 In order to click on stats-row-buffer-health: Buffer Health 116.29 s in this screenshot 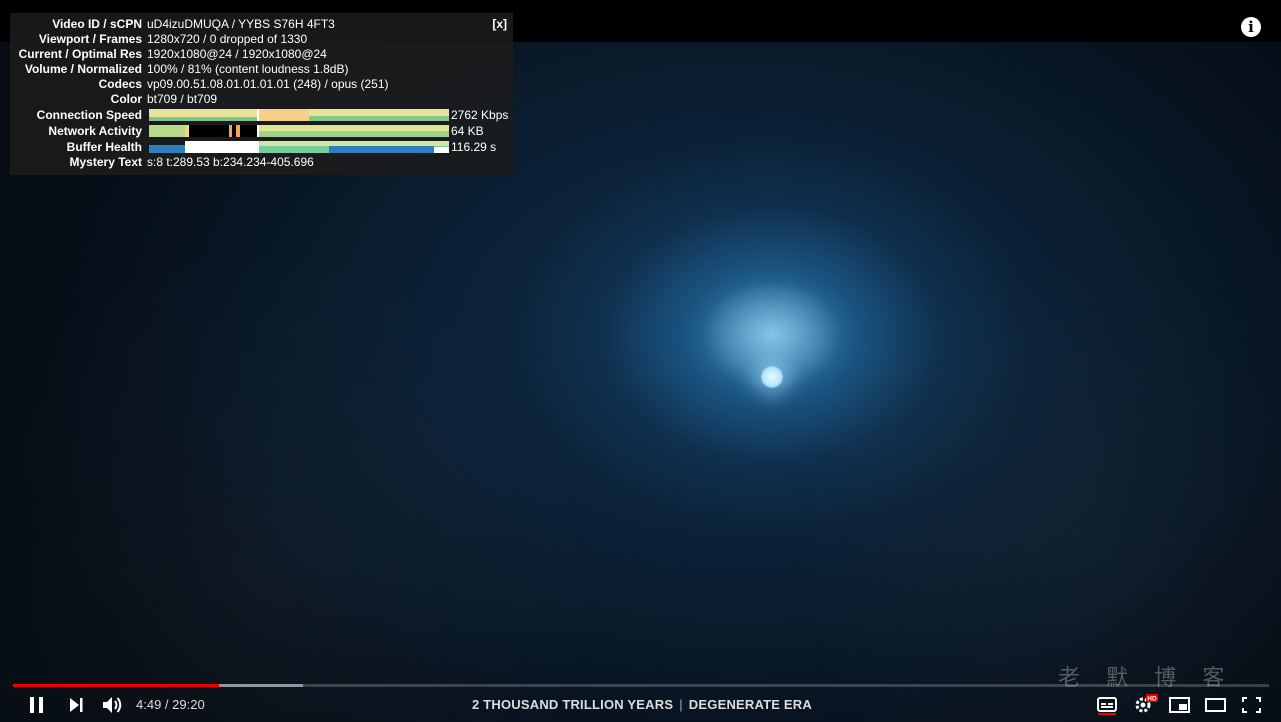, I will do `click(261, 147)`.